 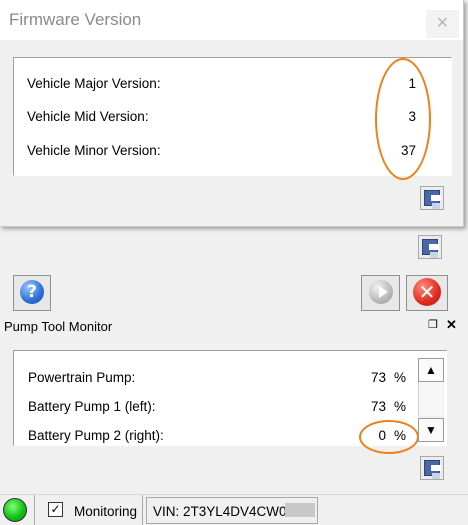 I want to click on vin-redaction-mask, so click(x=300, y=510).